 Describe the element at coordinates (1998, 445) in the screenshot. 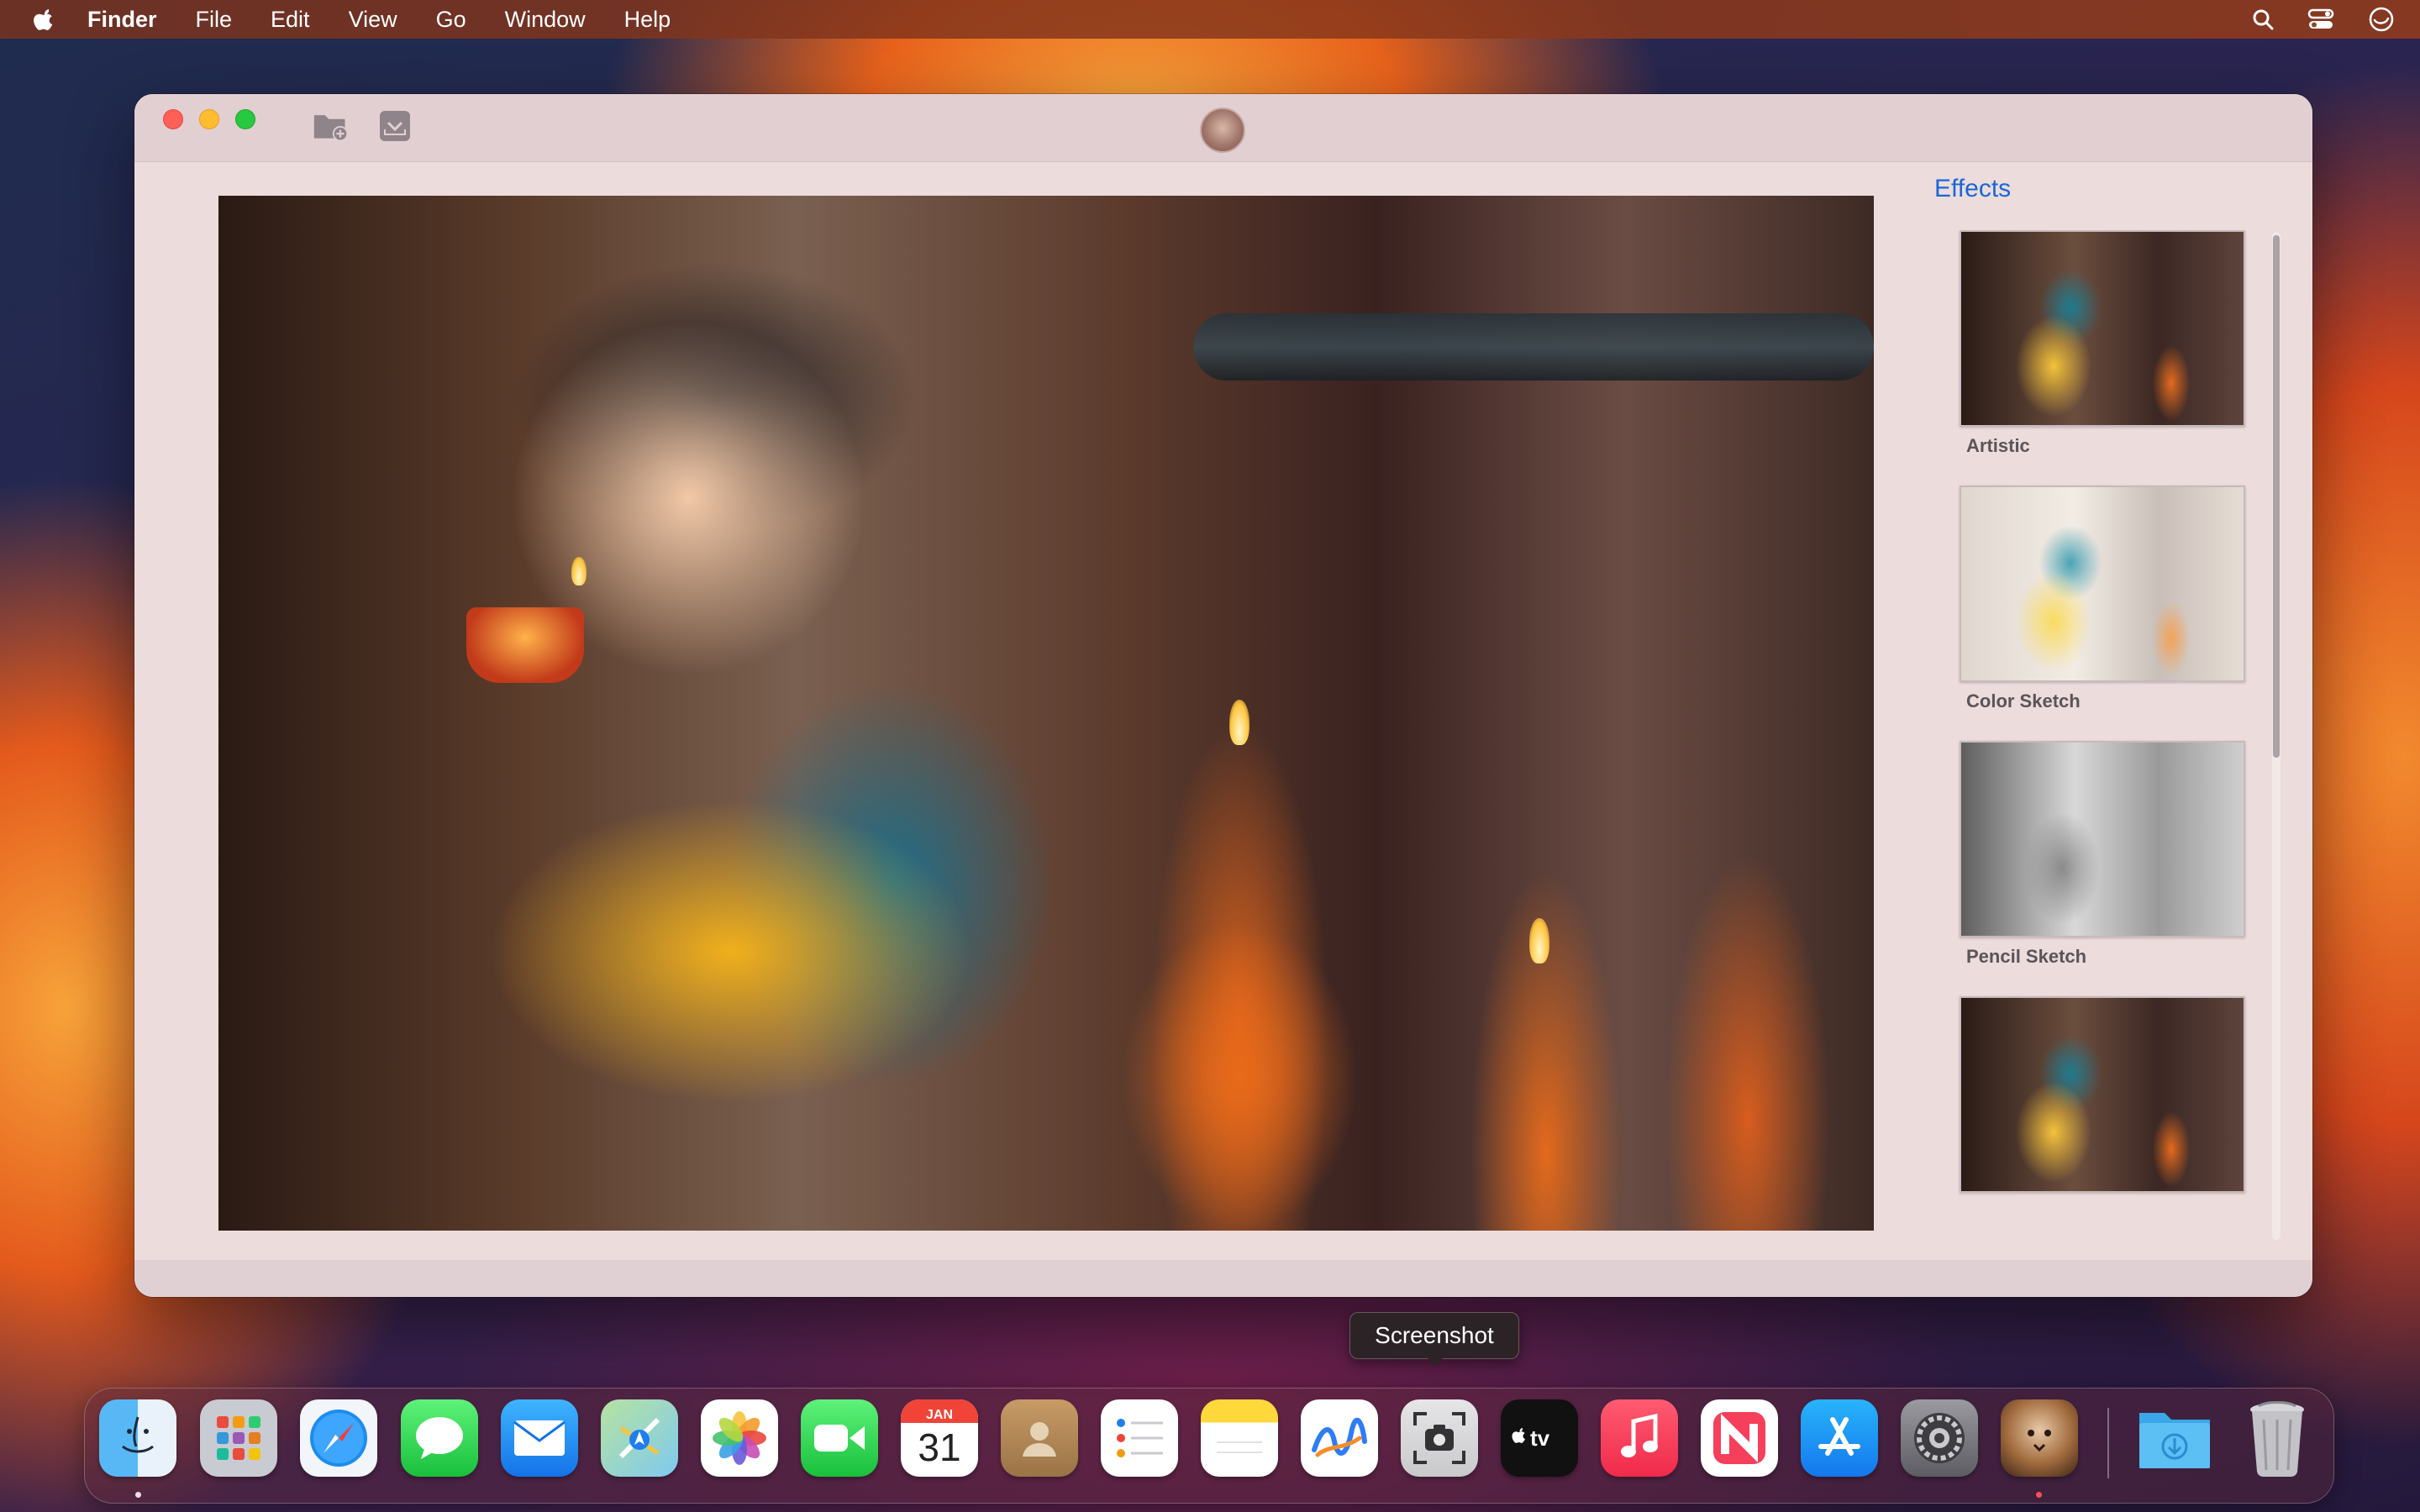

I see `effect-label: Artistic` at that location.